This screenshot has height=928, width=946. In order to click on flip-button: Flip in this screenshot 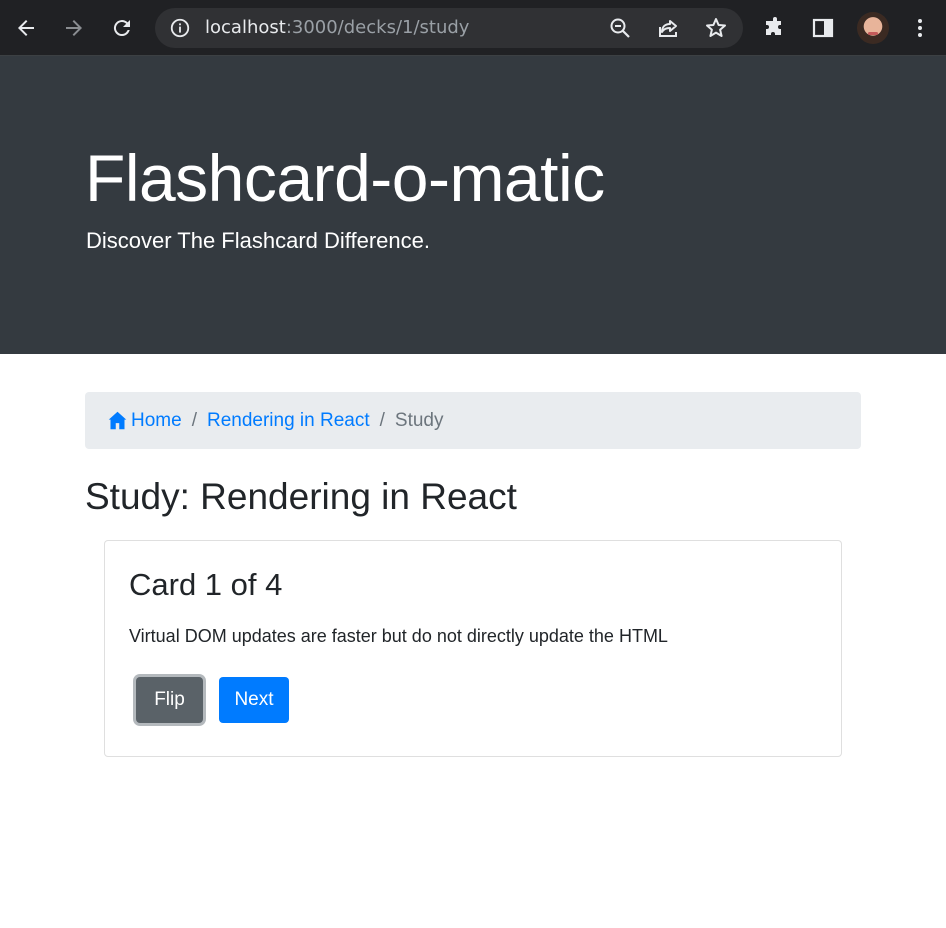, I will do `click(169, 700)`.